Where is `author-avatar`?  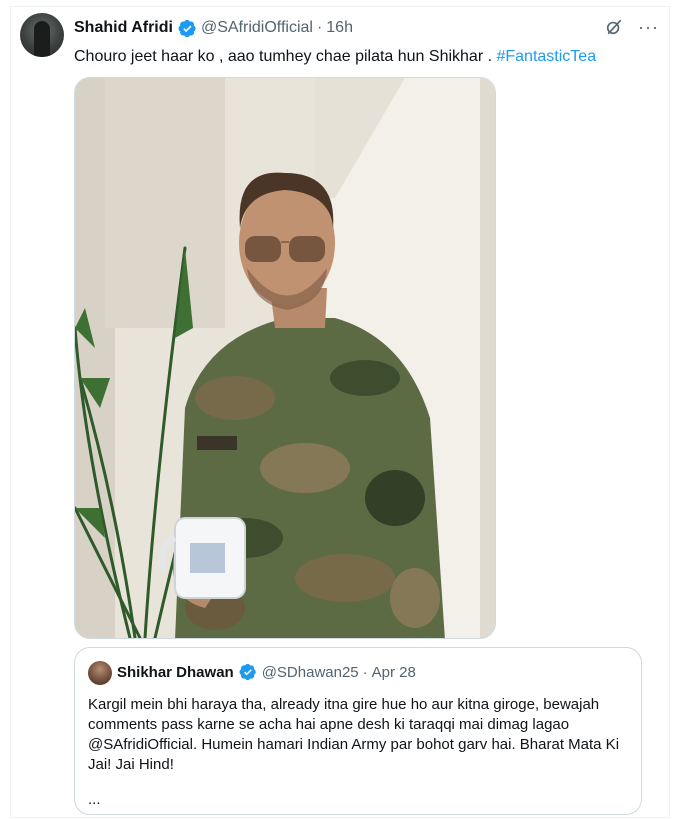 author-avatar is located at coordinates (42, 35).